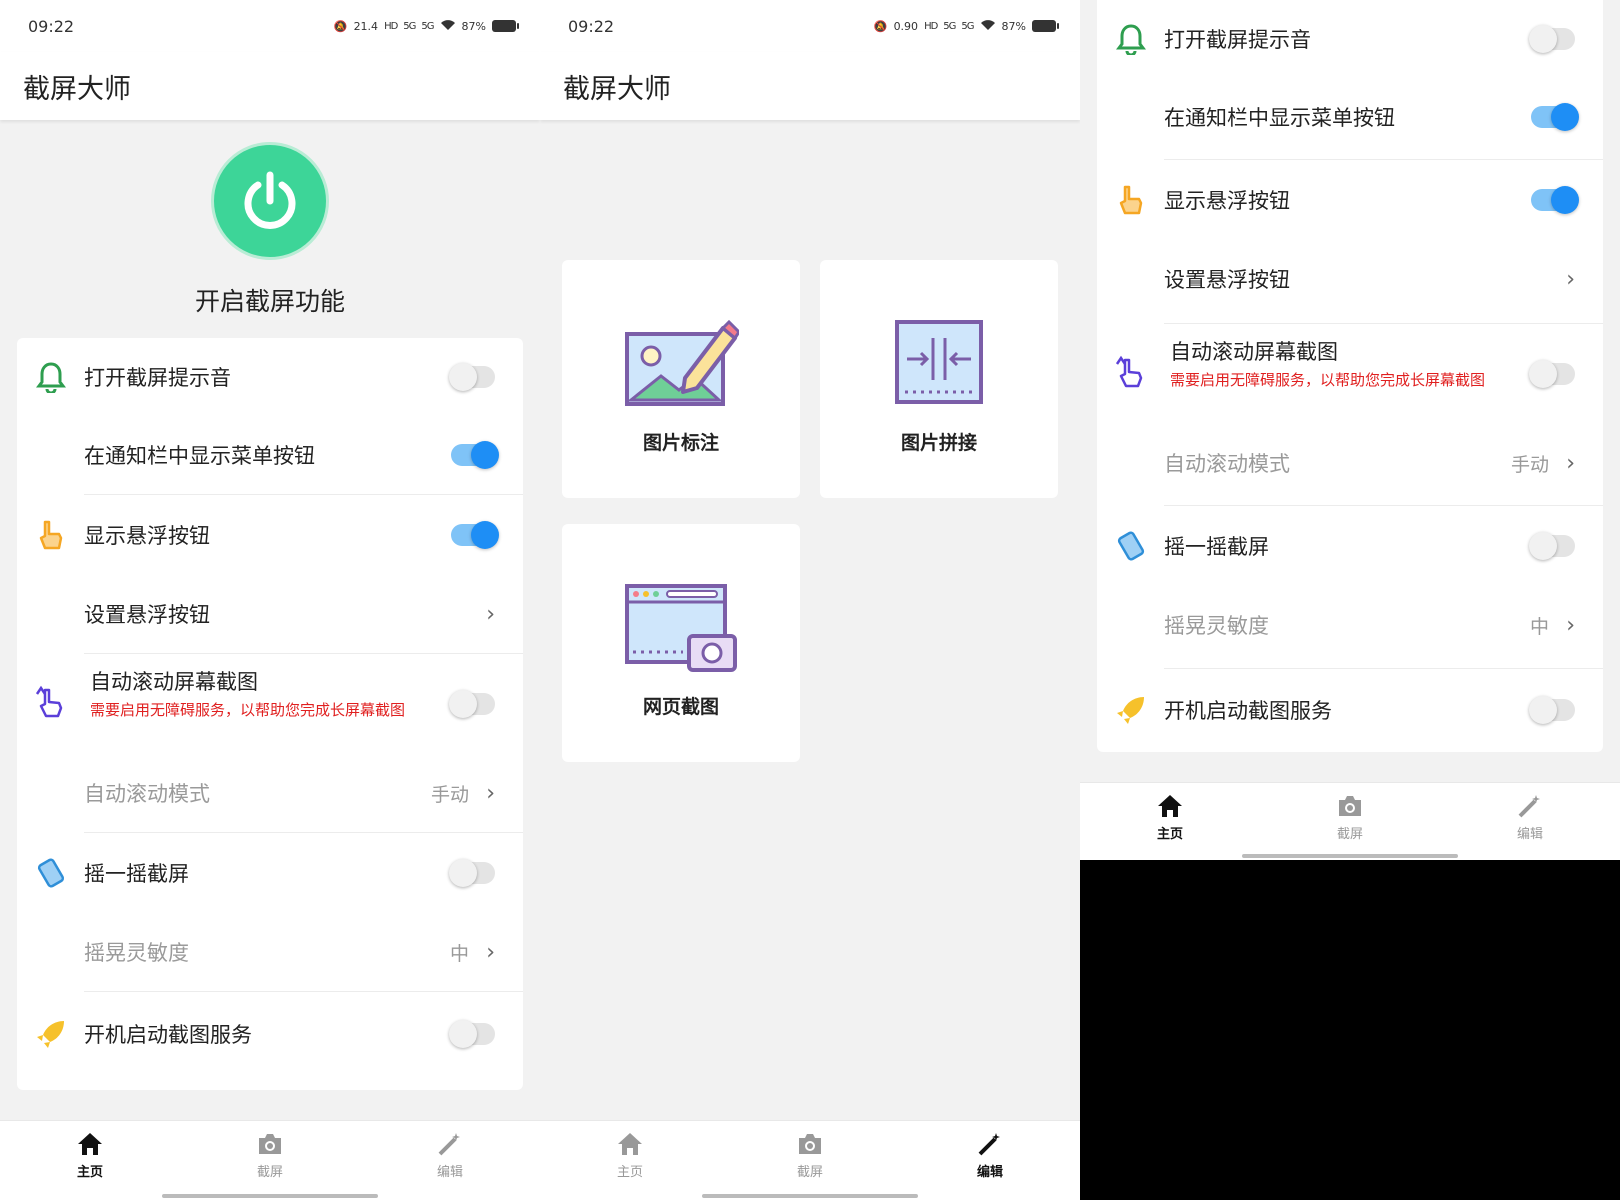 This screenshot has height=1200, width=1620. I want to click on power-button, so click(270, 201).